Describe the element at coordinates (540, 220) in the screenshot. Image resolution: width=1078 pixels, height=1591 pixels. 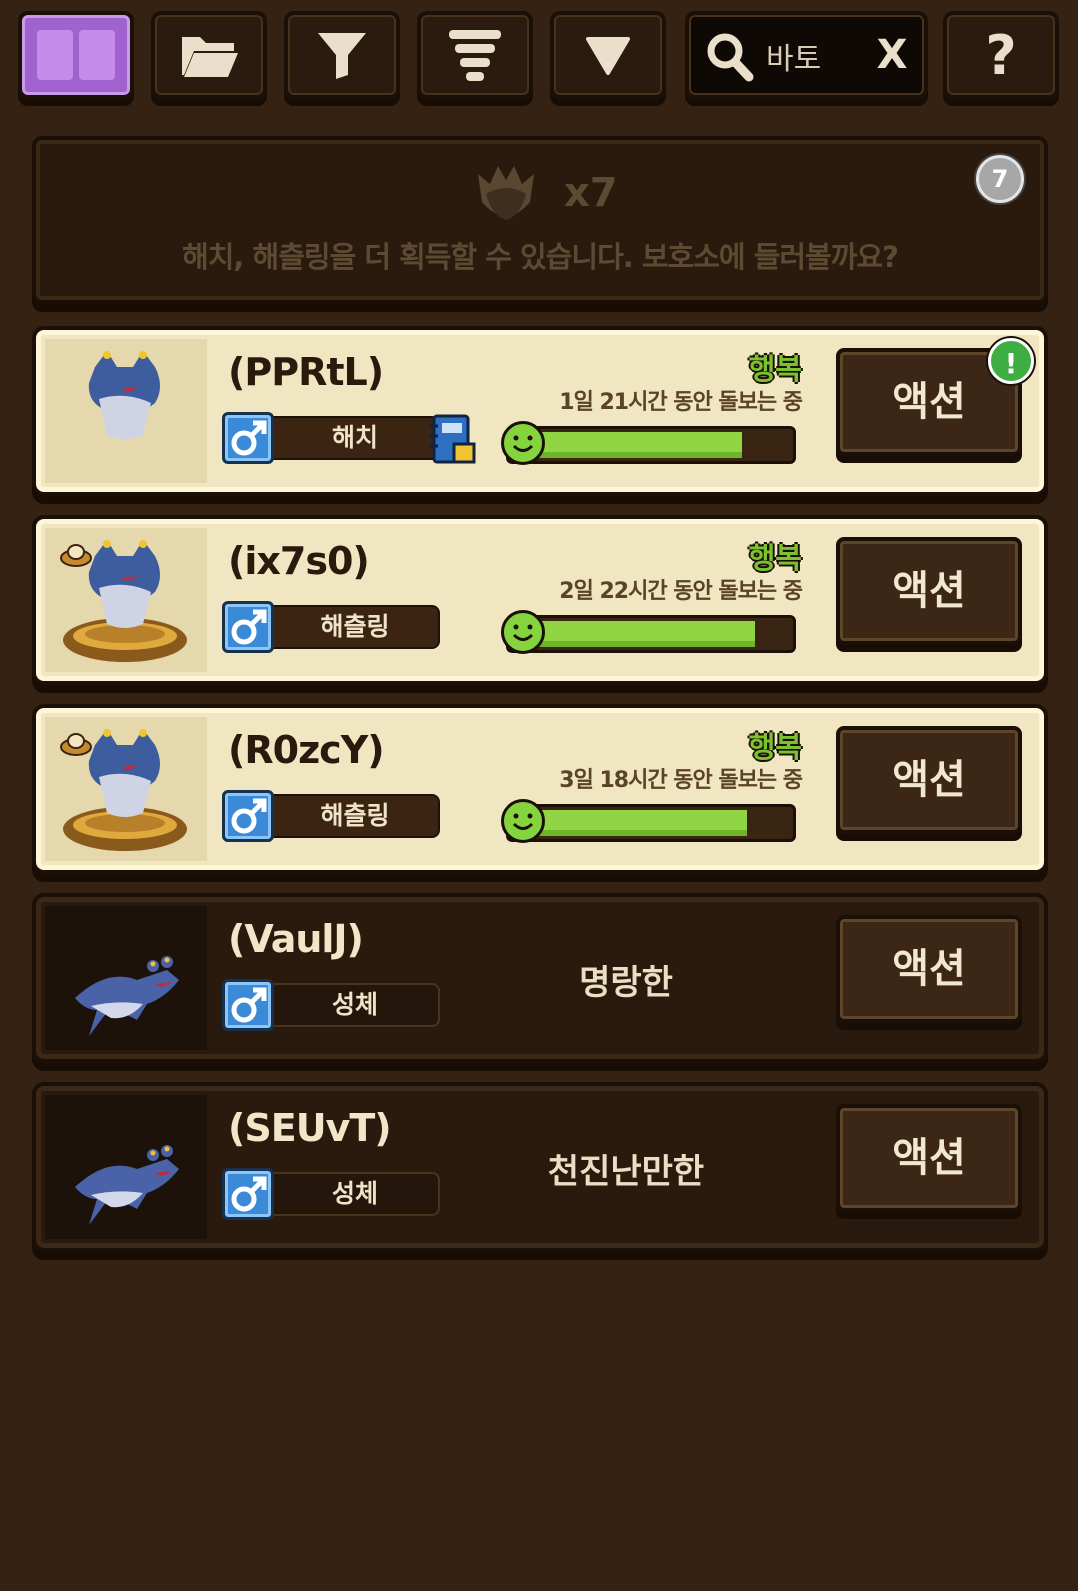
I see `egg-shelter-banner: x7 해치, 해츨링을 더 획득할 수 있습니다. 보호소에 들러볼까요? 7` at that location.